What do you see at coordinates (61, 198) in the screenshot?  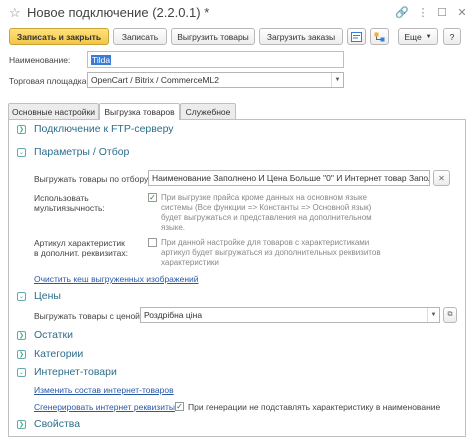 I see `multilang-label-1: Использовать` at bounding box center [61, 198].